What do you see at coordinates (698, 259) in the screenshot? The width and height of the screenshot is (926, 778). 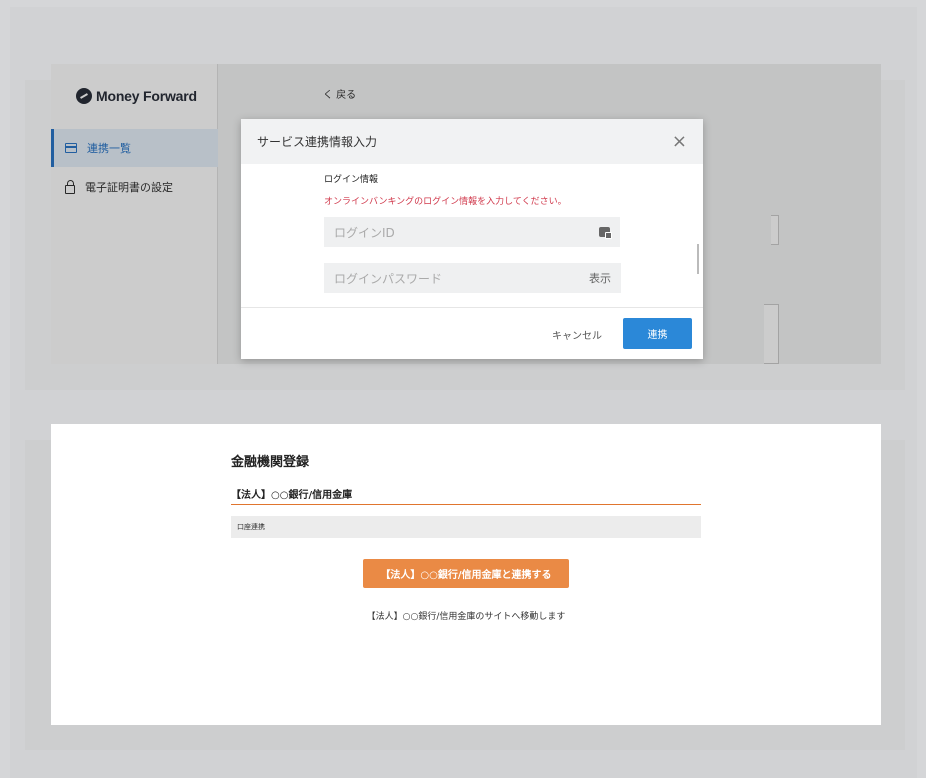 I see `scrollbar-thumb` at bounding box center [698, 259].